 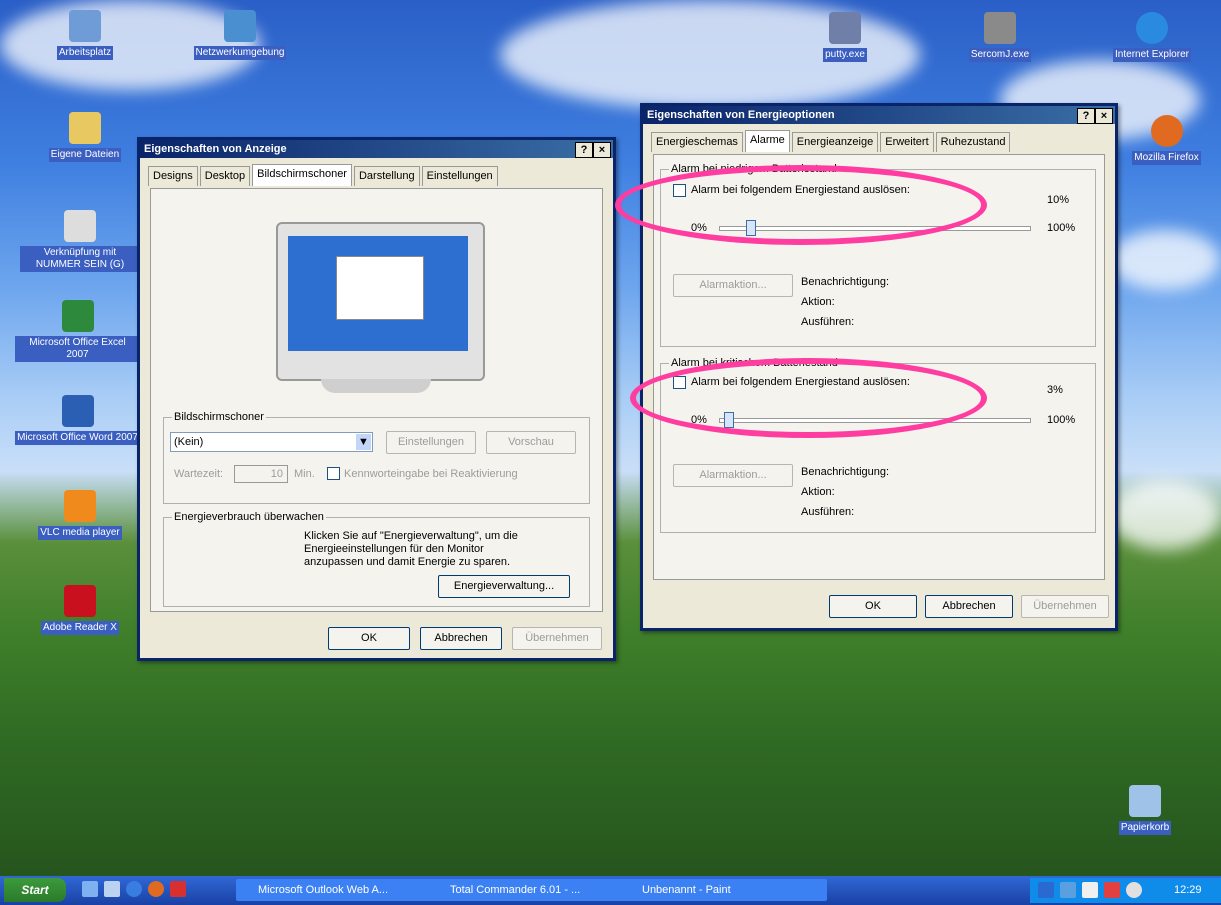 I want to click on desktop-icon-papierkorb: Papierkorb, so click(x=1145, y=810).